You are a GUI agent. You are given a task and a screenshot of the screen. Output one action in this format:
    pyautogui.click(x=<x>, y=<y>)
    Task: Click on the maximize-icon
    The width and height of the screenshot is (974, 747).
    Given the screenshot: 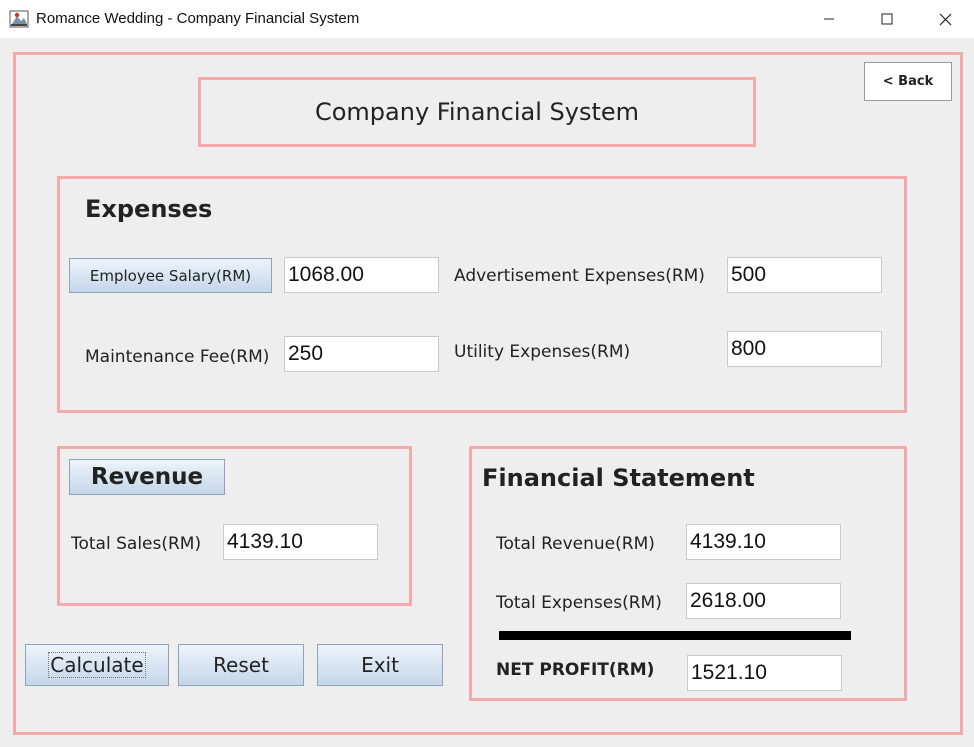 What is the action you would take?
    pyautogui.click(x=887, y=19)
    